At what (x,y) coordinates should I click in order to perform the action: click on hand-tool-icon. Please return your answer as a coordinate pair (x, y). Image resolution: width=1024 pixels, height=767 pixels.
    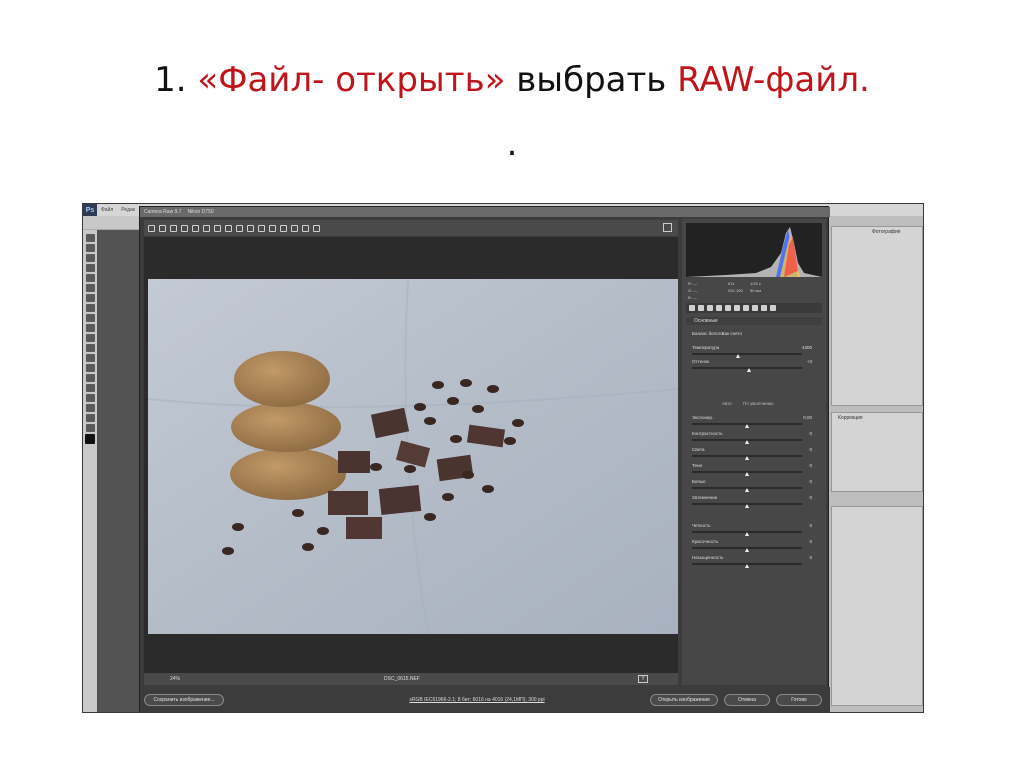
    Looking at the image, I should click on (90, 418).